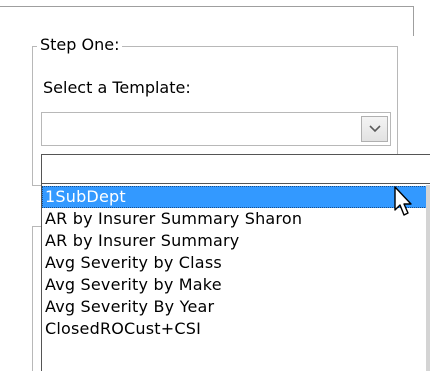 The width and height of the screenshot is (430, 371). What do you see at coordinates (207, 6) in the screenshot?
I see `panel-top-border` at bounding box center [207, 6].